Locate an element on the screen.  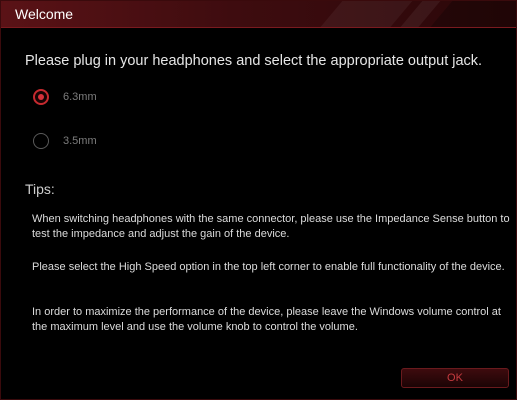
ok-button: OK is located at coordinates (455, 378).